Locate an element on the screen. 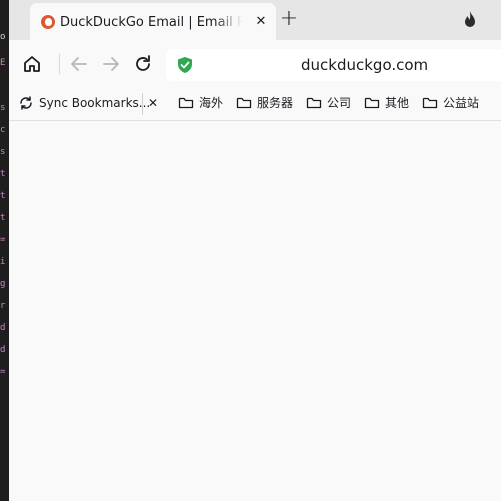 The height and width of the screenshot is (501, 501). bookmark-folder-gongsi: 公司 is located at coordinates (329, 104).